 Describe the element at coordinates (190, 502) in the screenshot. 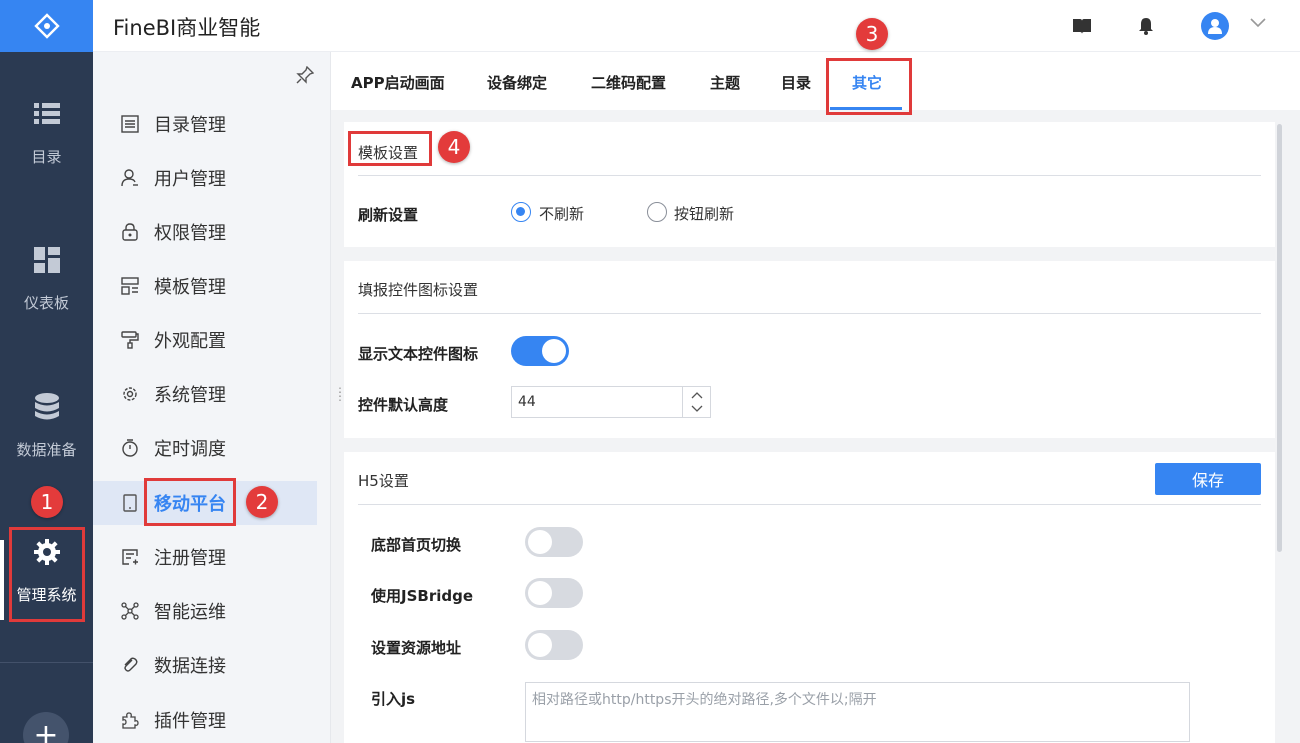

I see `highlight-box-mobile` at that location.